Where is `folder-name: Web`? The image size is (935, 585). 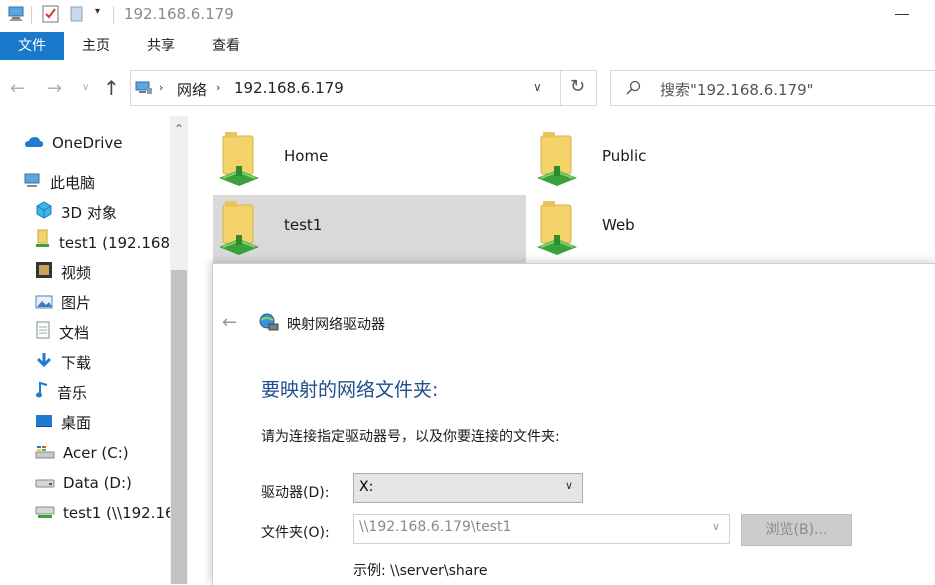
folder-name: Web is located at coordinates (618, 225).